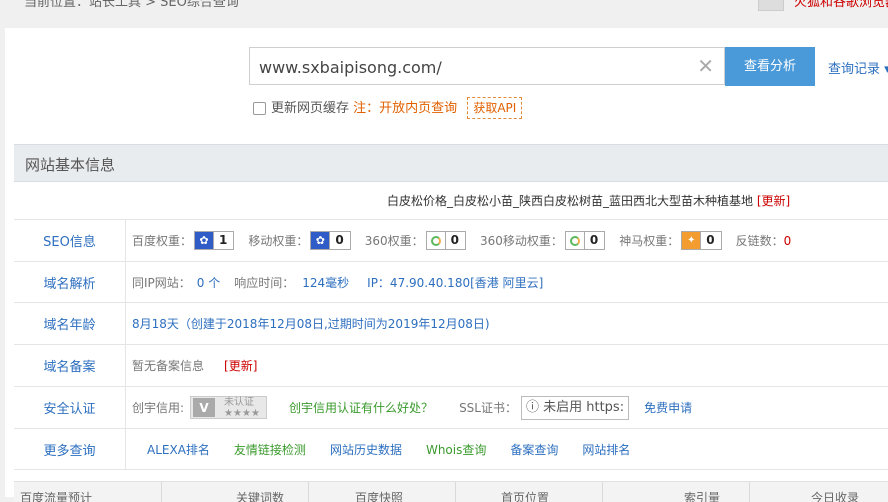 This screenshot has height=502, width=888. Describe the element at coordinates (361, 407) in the screenshot. I see `credit-question-link: 创宇信用认证有什么好处？` at that location.